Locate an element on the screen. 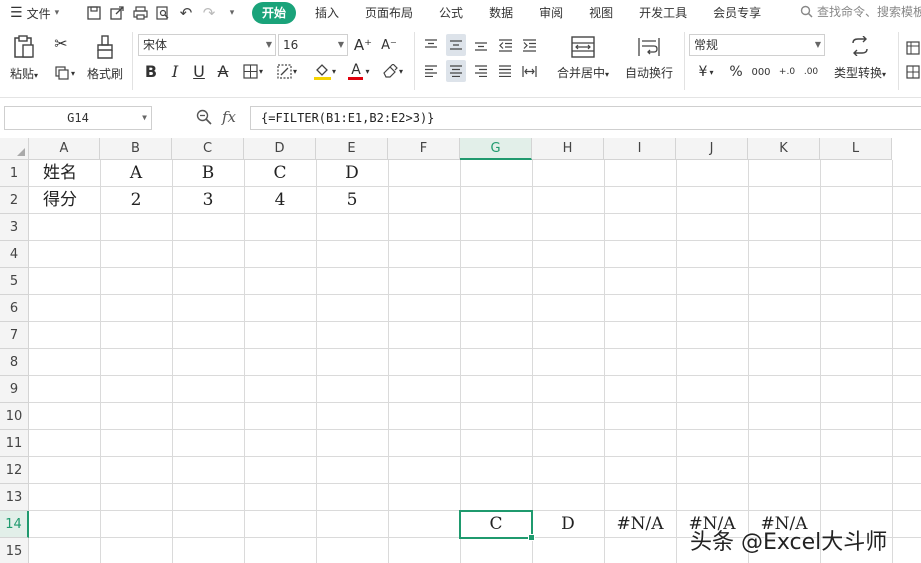 This screenshot has height=563, width=921. command-search: 查找命令、搜索模板 is located at coordinates (860, 11).